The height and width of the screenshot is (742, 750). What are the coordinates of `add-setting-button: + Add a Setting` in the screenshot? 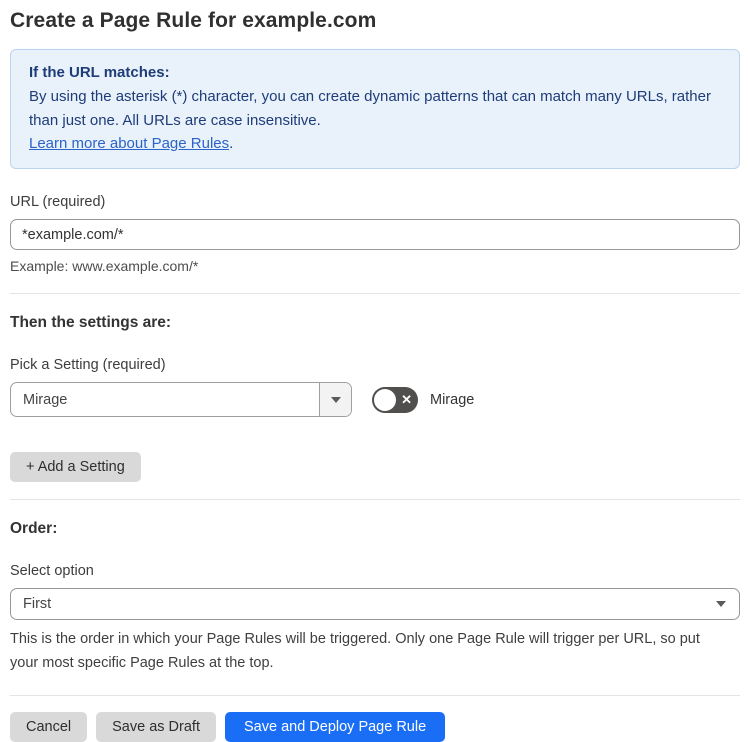 It's located at (75, 467).